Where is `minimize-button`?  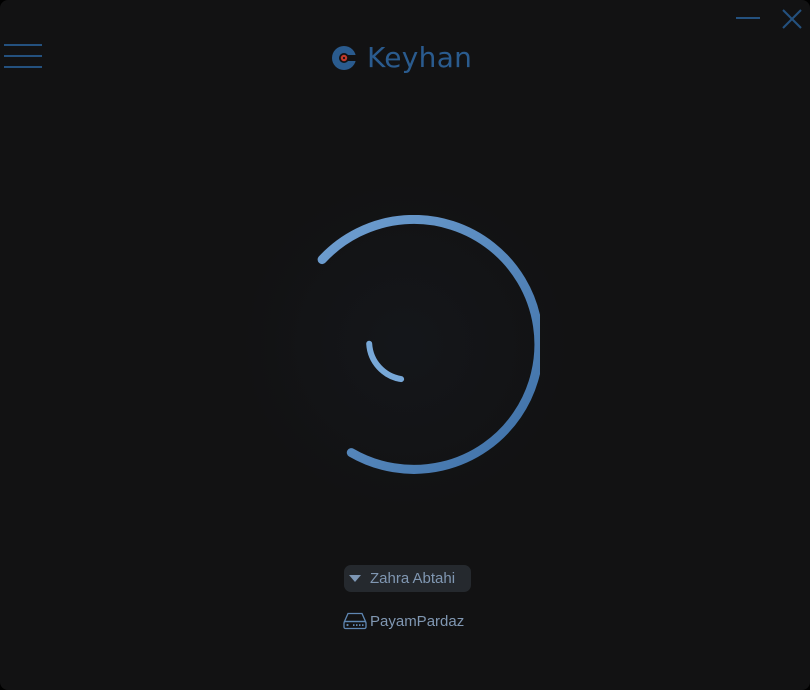
minimize-button is located at coordinates (748, 19).